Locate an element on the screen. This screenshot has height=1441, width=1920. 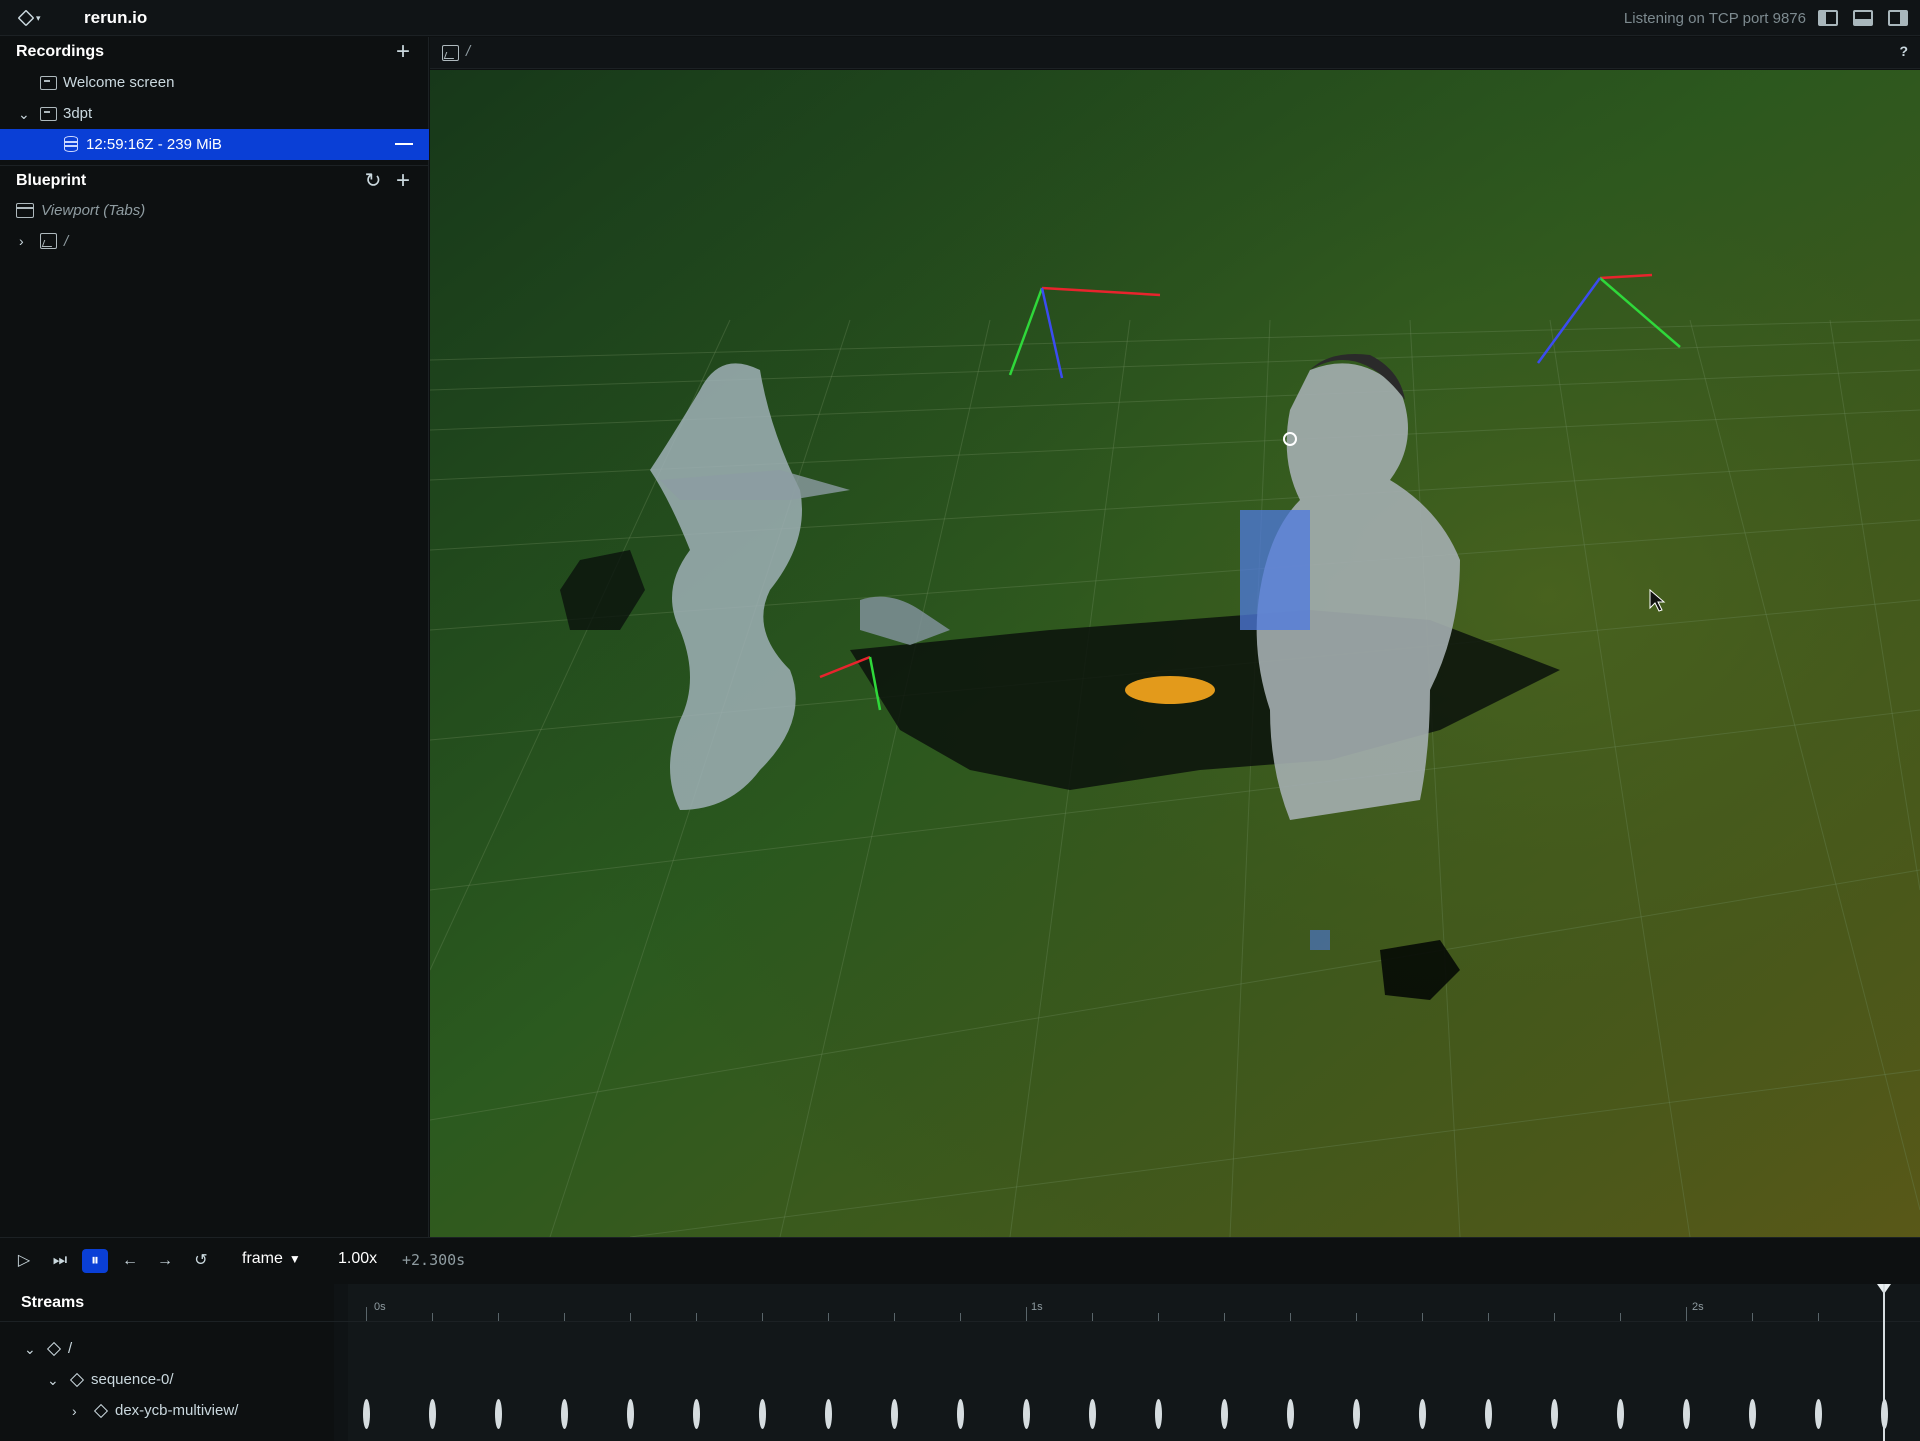
recording-label: 12:59:16Z - 239 MiB is located at coordinates (154, 144).